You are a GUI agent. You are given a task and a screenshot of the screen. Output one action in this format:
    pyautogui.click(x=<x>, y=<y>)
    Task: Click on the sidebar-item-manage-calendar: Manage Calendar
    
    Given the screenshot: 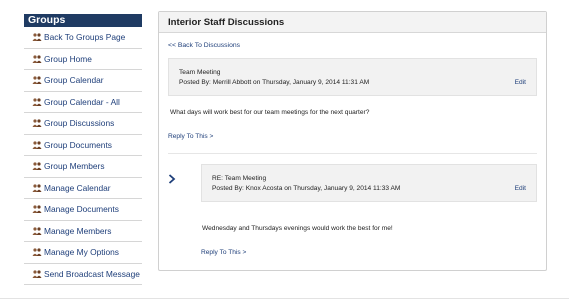 What is the action you would take?
    pyautogui.click(x=83, y=188)
    